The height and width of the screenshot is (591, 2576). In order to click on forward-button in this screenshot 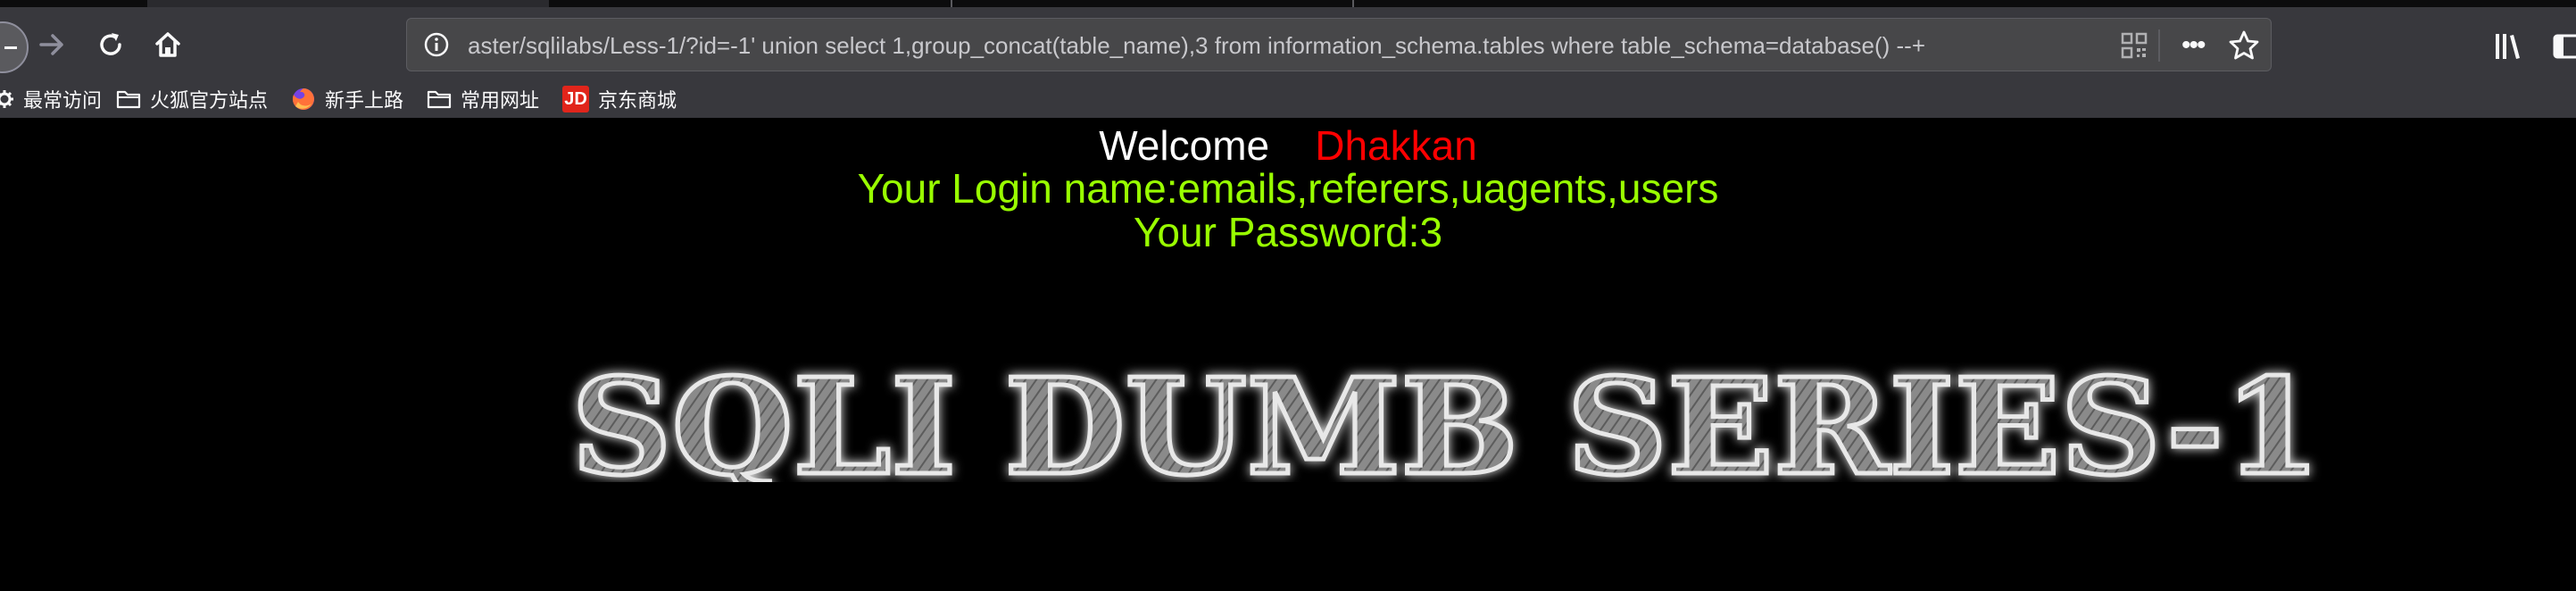, I will do `click(52, 45)`.